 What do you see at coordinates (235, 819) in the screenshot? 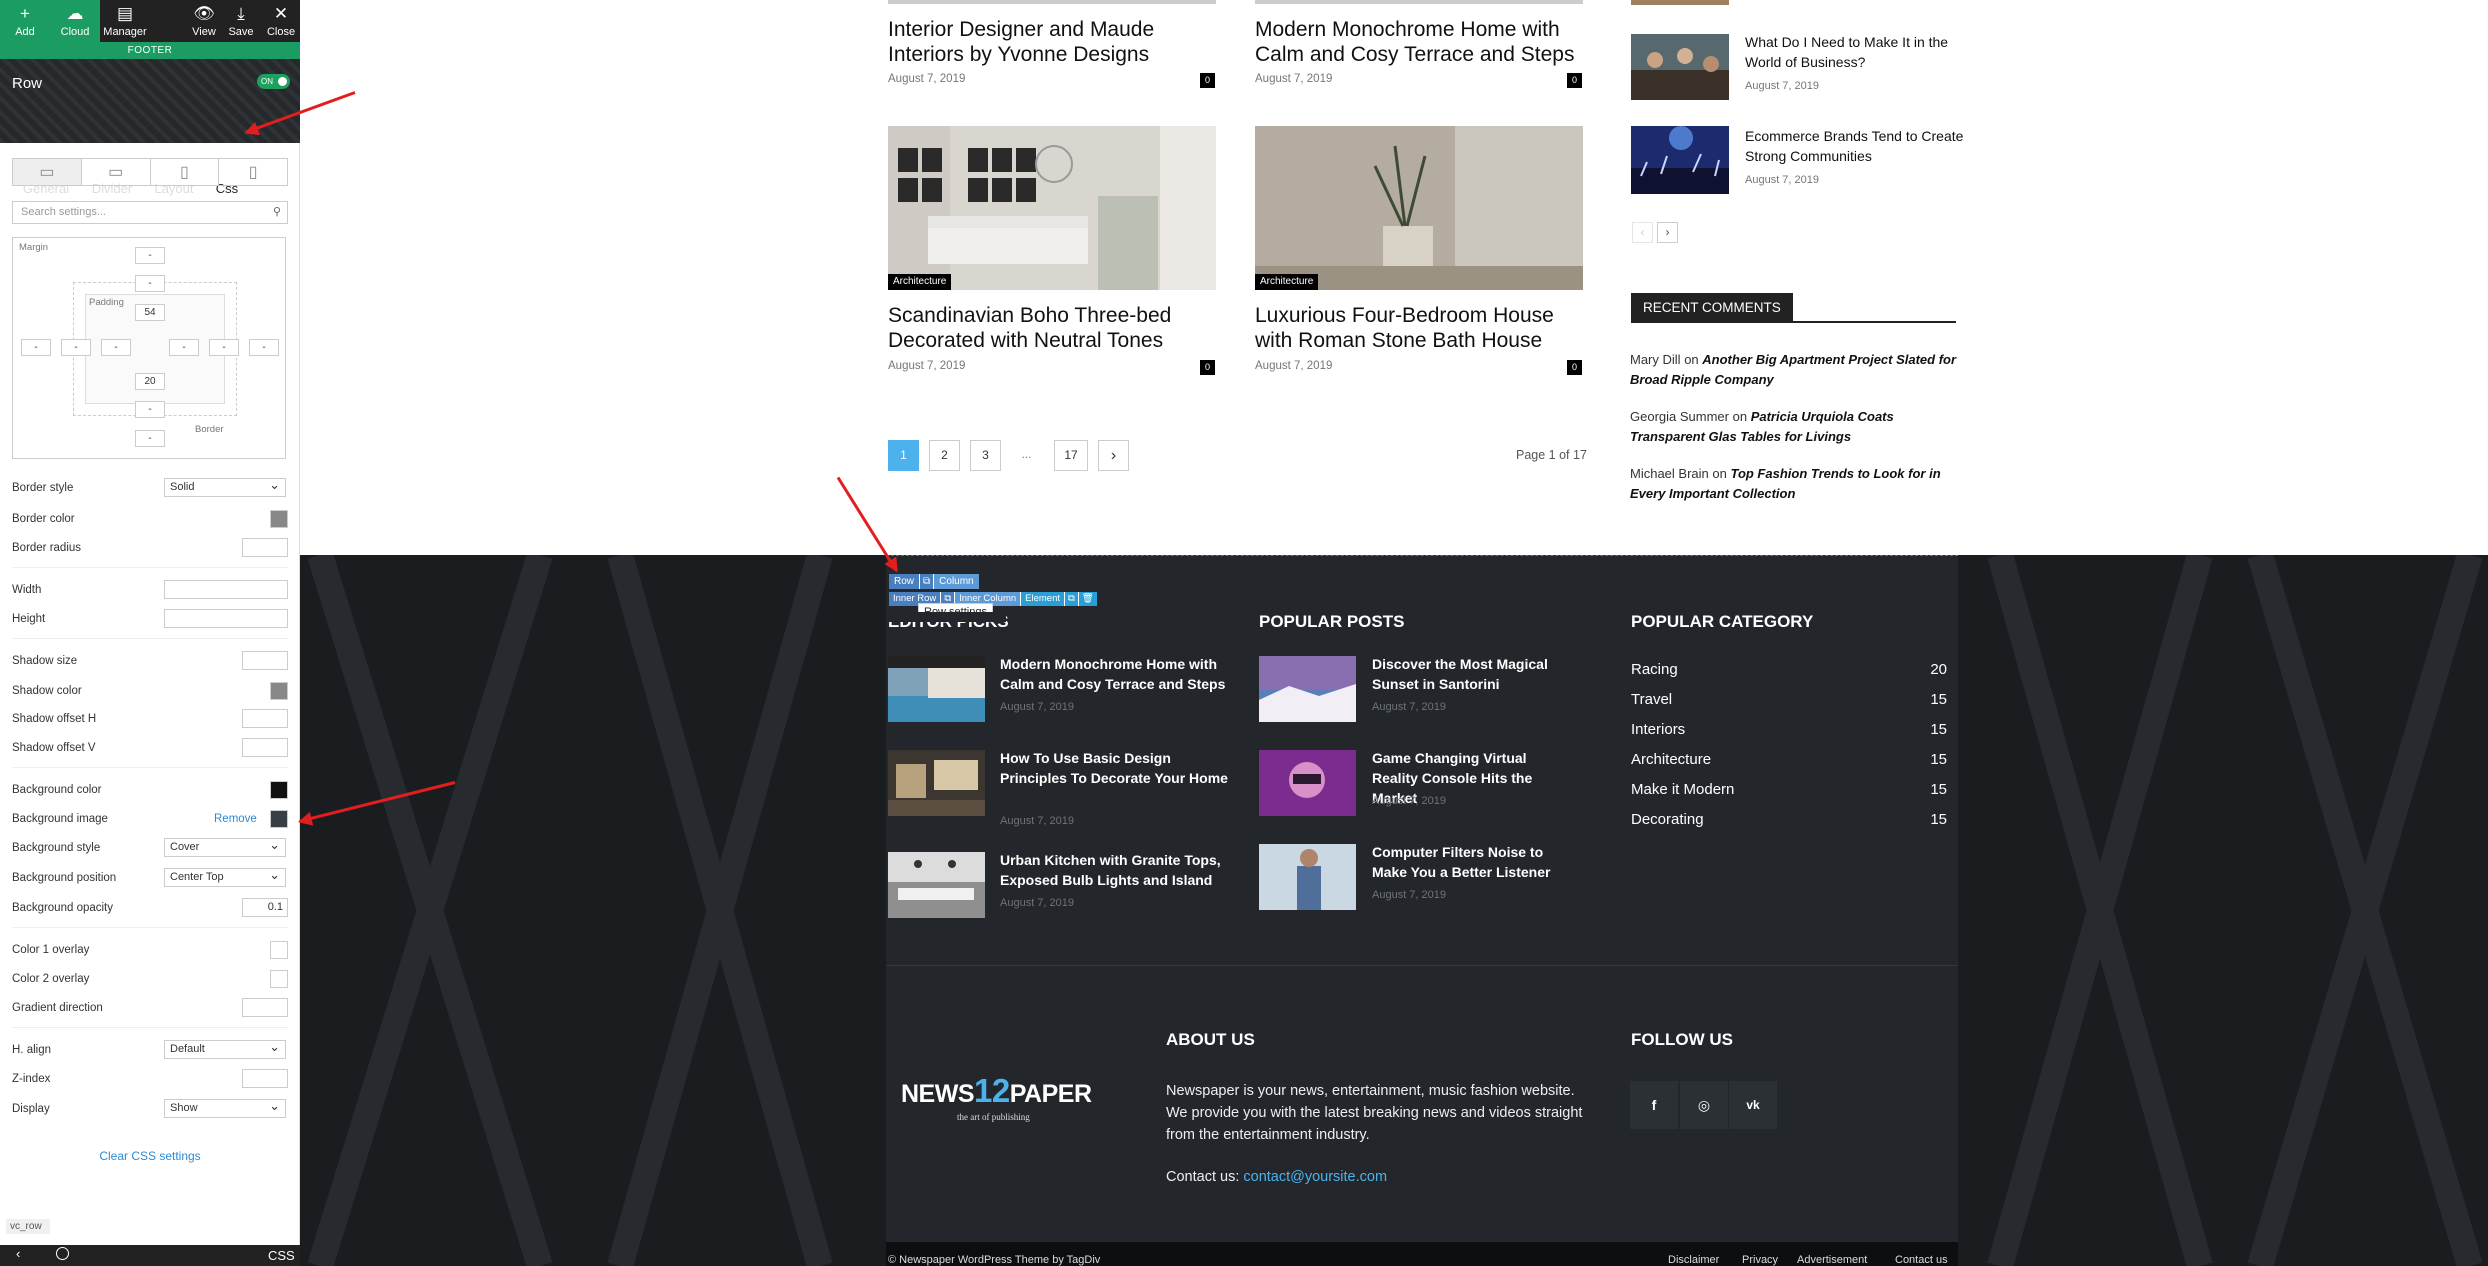
I see `remove-image-link: Remove` at bounding box center [235, 819].